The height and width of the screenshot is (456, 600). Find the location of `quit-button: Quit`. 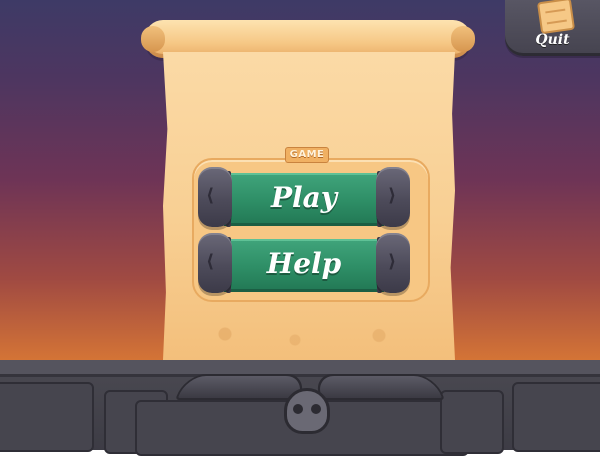

quit-button: Quit is located at coordinates (552, 28).